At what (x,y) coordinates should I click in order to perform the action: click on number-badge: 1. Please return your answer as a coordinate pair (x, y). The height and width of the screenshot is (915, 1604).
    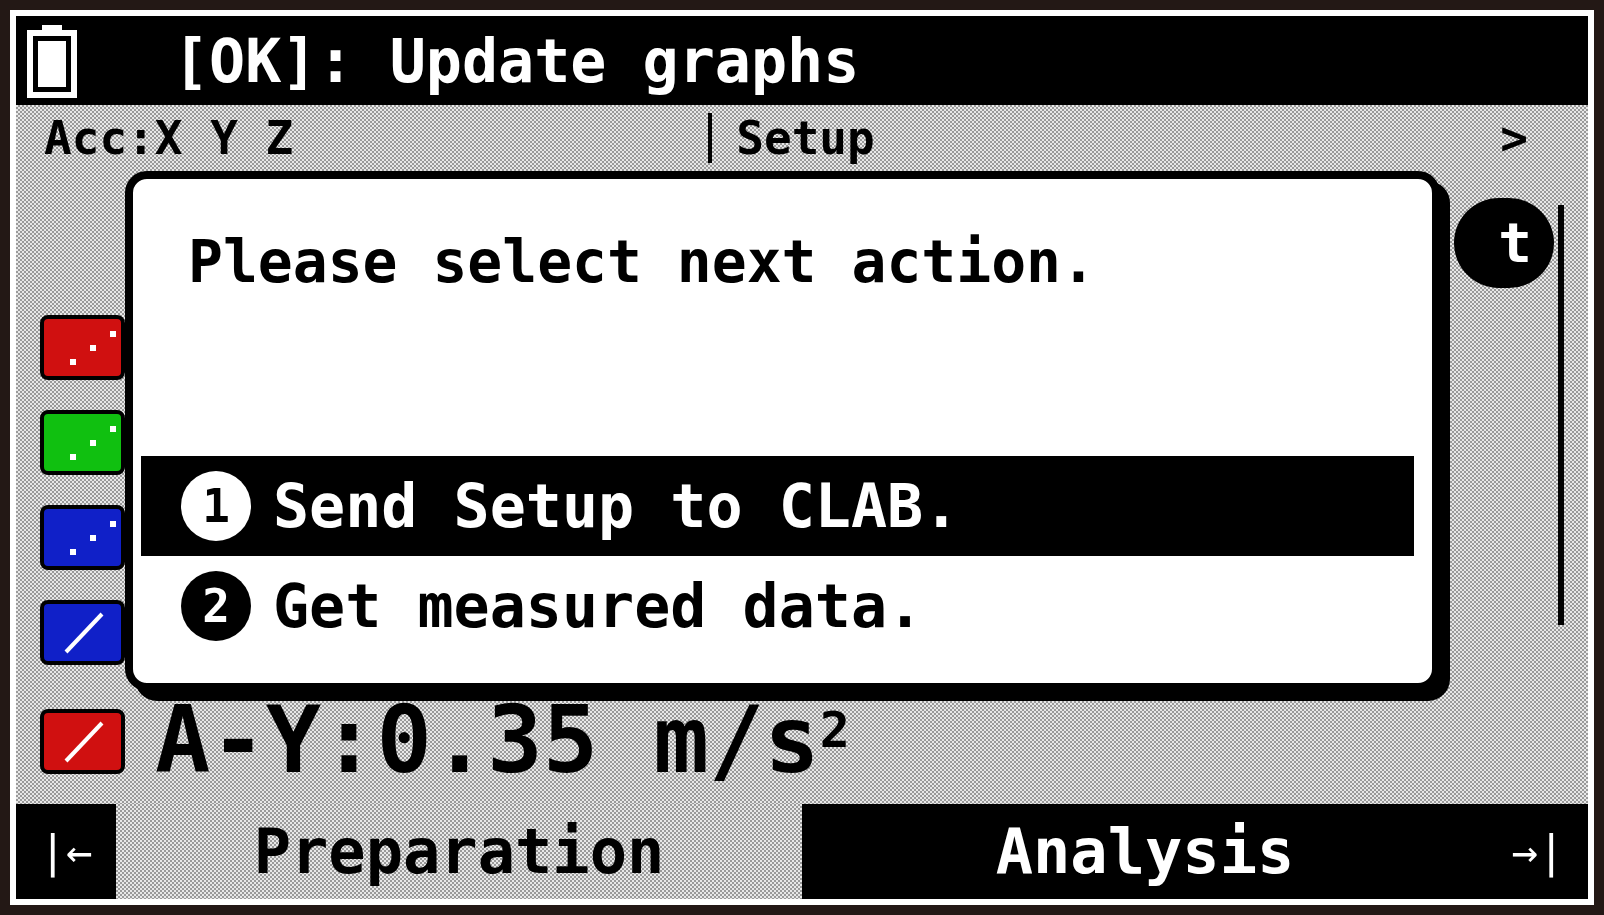
    Looking at the image, I should click on (216, 506).